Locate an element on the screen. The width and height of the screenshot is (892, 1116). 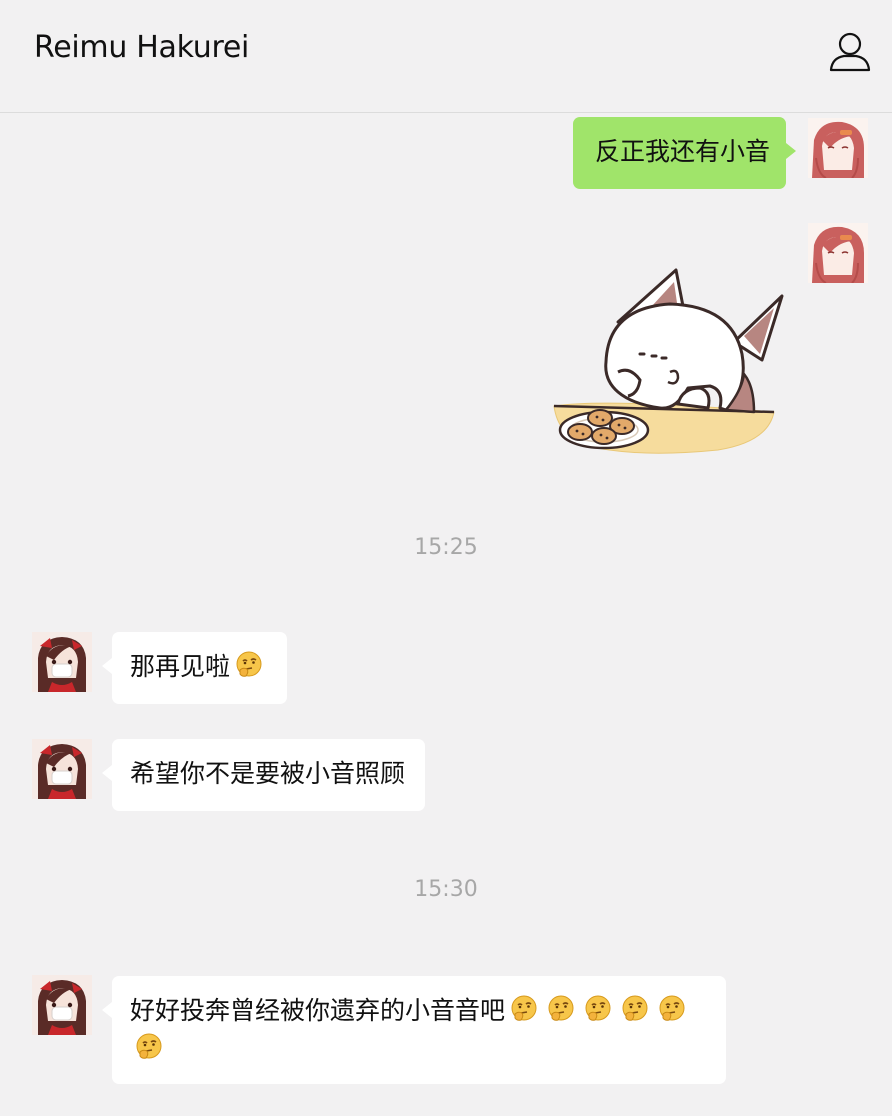
message-bubble-received: 那再见啦 is located at coordinates (194, 668).